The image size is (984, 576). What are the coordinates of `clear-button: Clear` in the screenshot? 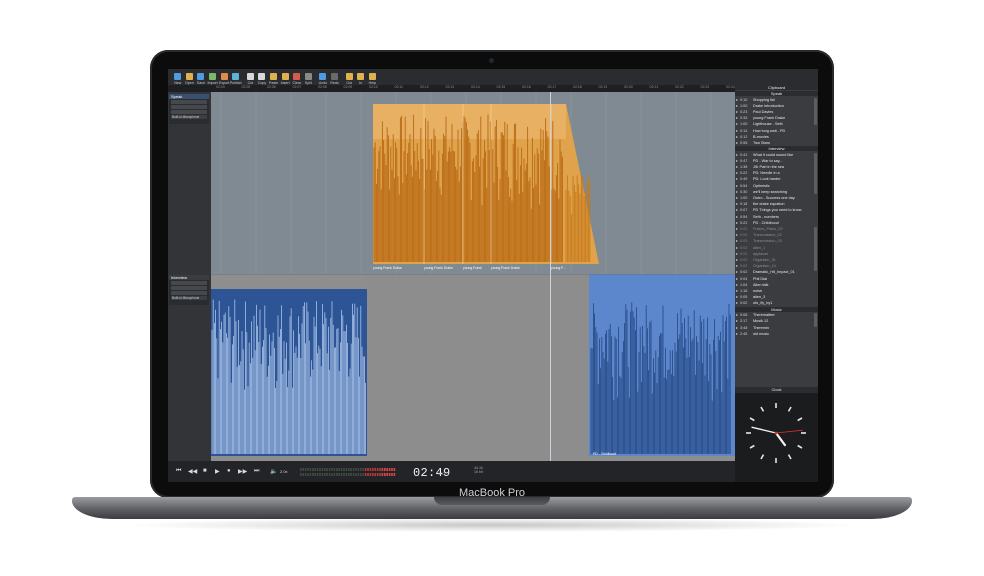 It's located at (297, 79).